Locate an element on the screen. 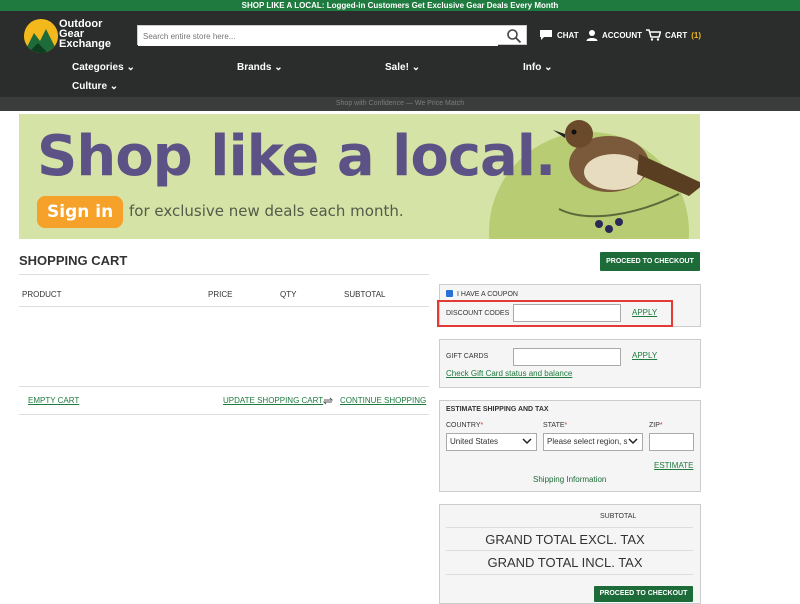 The height and width of the screenshot is (604, 800). logo: Outdoor Gear Exchange is located at coordinates (69, 39).